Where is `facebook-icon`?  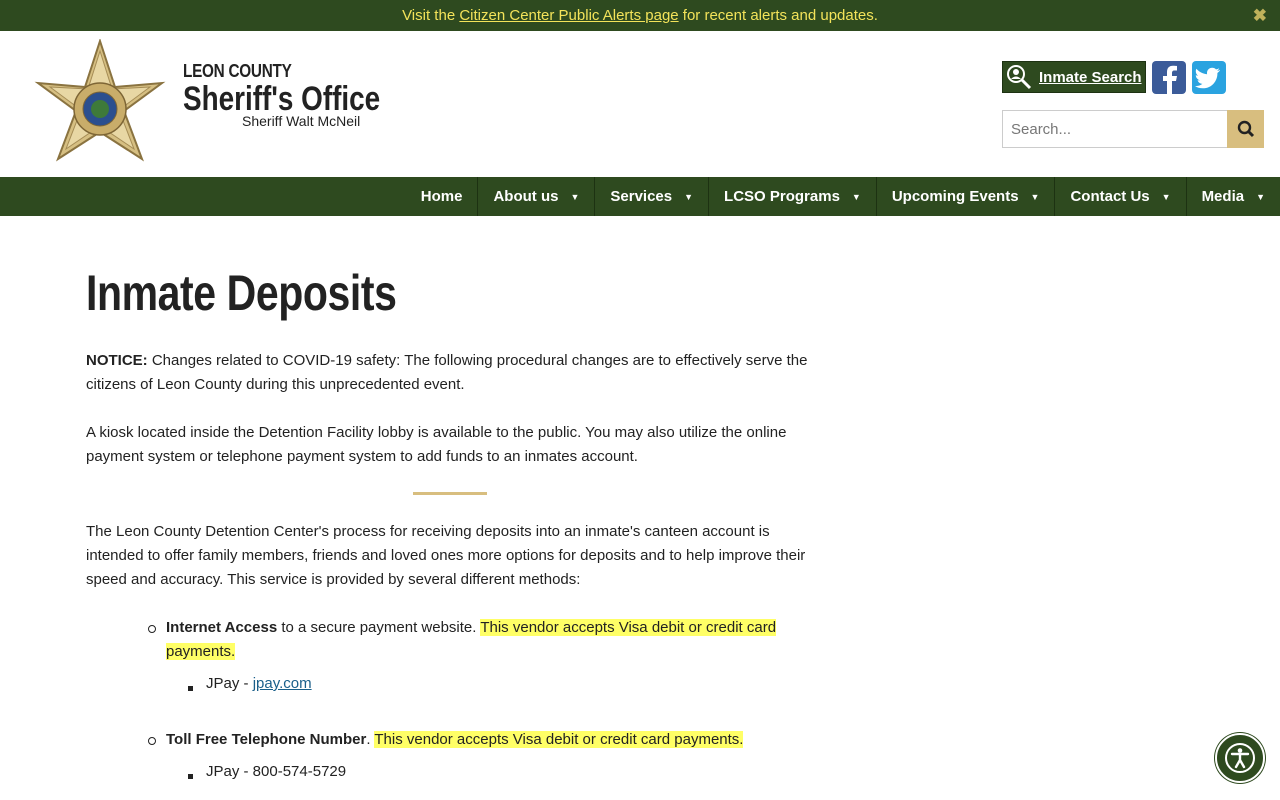 facebook-icon is located at coordinates (1169, 77).